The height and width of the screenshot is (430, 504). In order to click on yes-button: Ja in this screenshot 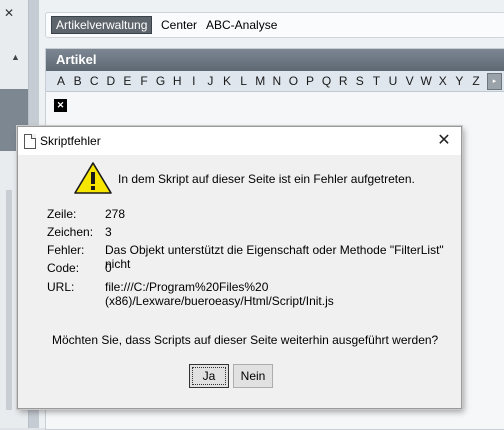, I will do `click(209, 376)`.